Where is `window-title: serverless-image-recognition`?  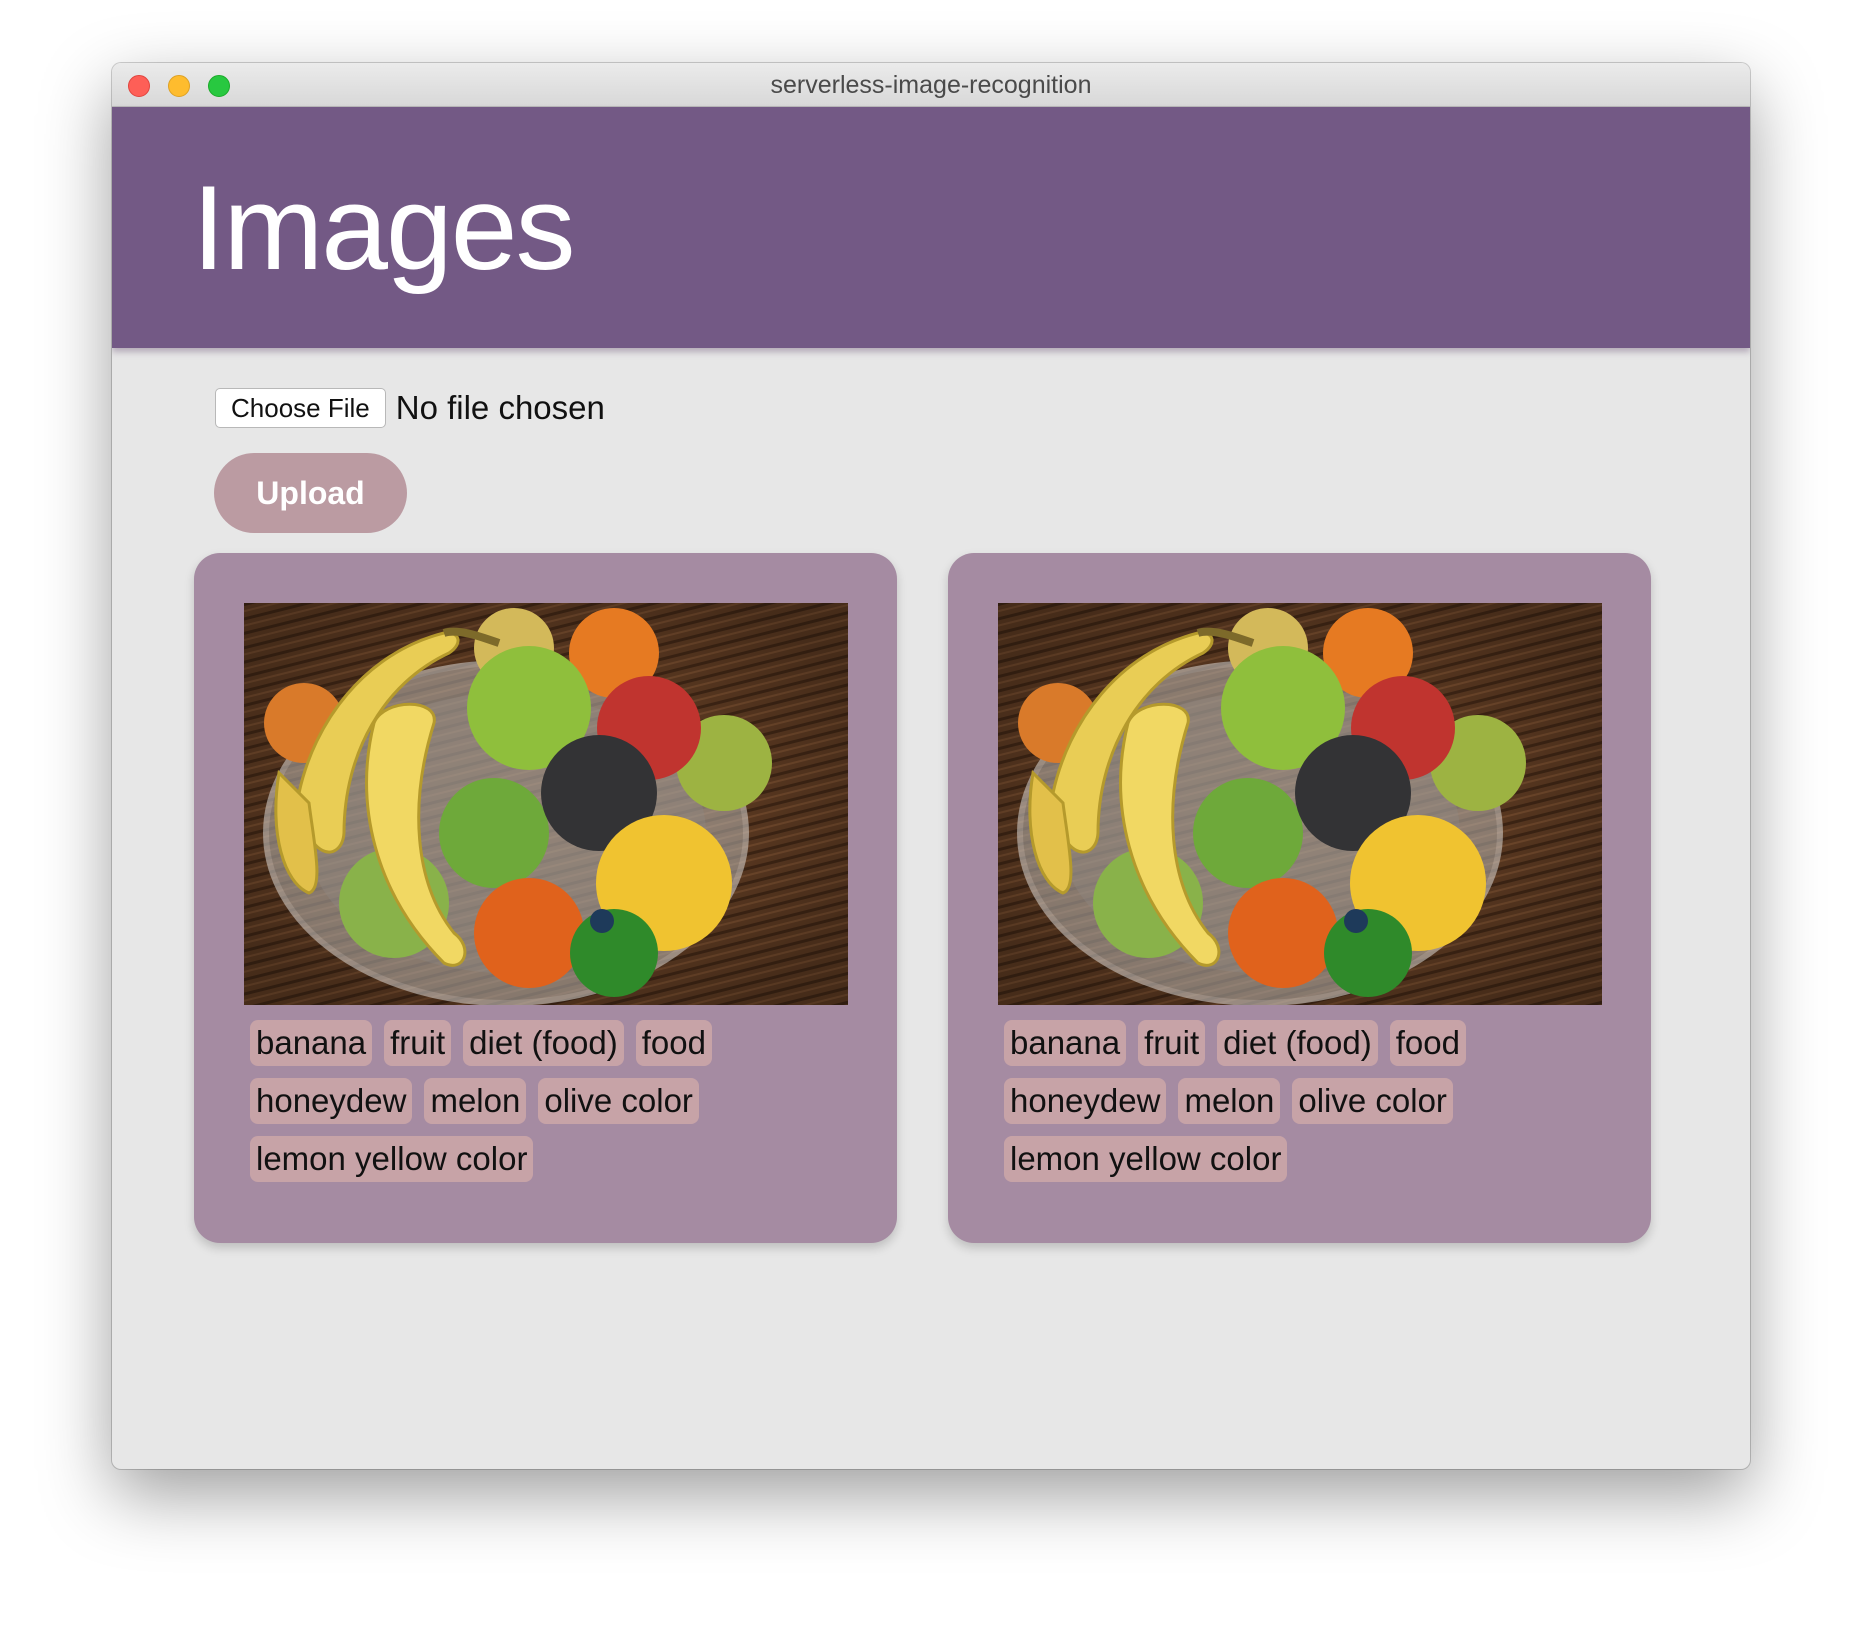 window-title: serverless-image-recognition is located at coordinates (931, 85).